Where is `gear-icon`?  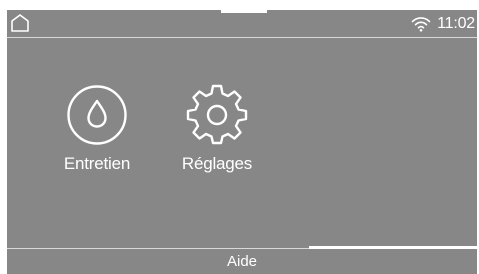
gear-icon is located at coordinates (217, 114).